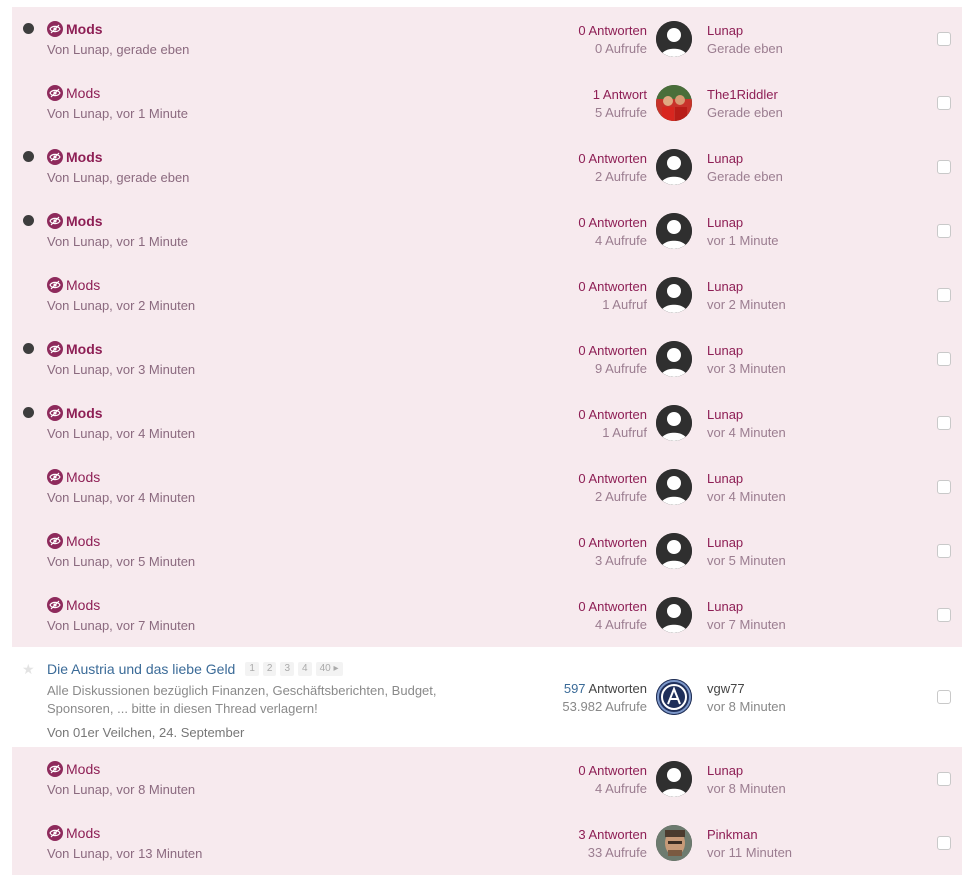 This screenshot has width=974, height=882. Describe the element at coordinates (287, 669) in the screenshot. I see `page-link-3: 3` at that location.